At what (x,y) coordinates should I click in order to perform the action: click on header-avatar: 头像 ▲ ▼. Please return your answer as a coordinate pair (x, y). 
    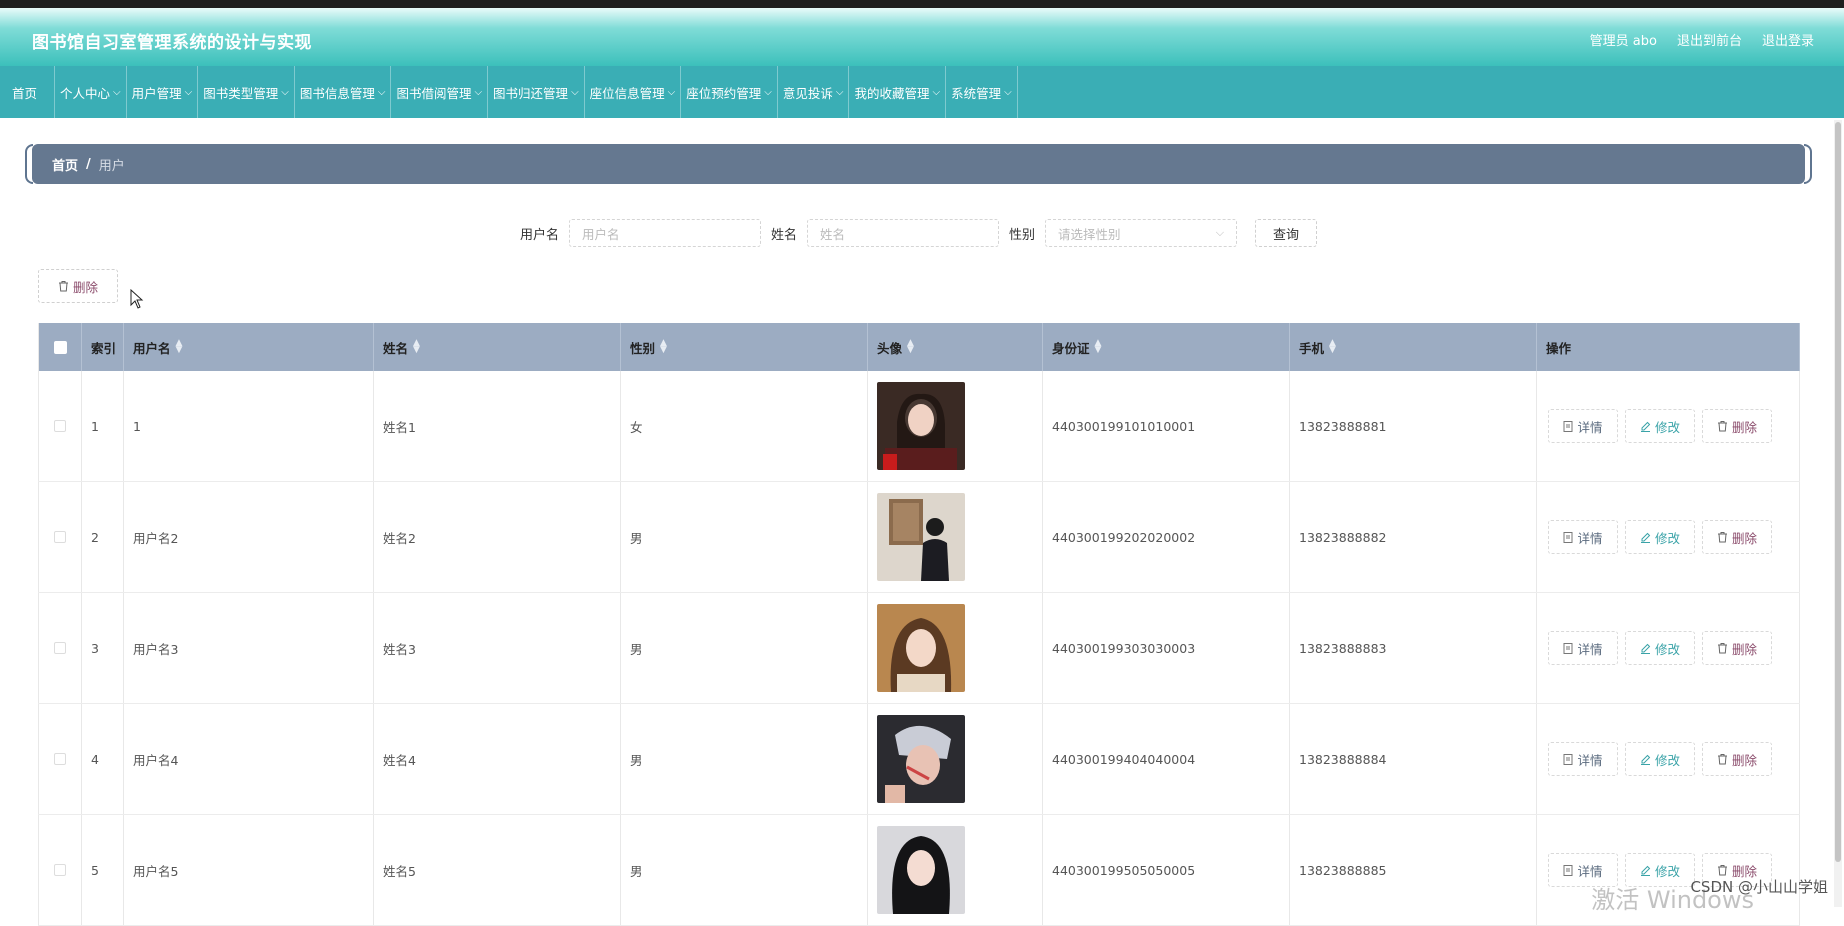
    Looking at the image, I should click on (955, 347).